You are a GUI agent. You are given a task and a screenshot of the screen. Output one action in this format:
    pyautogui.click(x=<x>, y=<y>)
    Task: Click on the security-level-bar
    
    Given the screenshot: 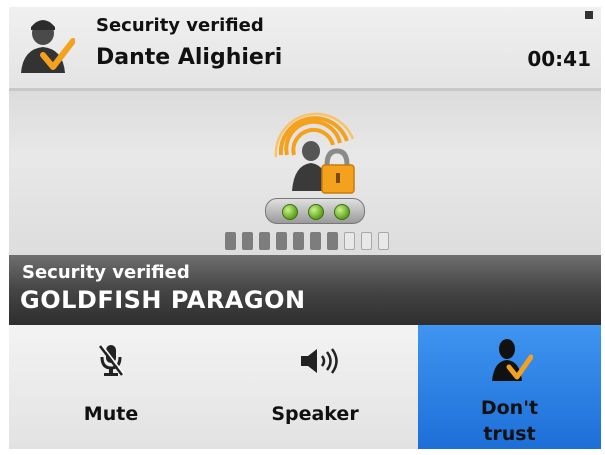 What is the action you would take?
    pyautogui.click(x=310, y=241)
    